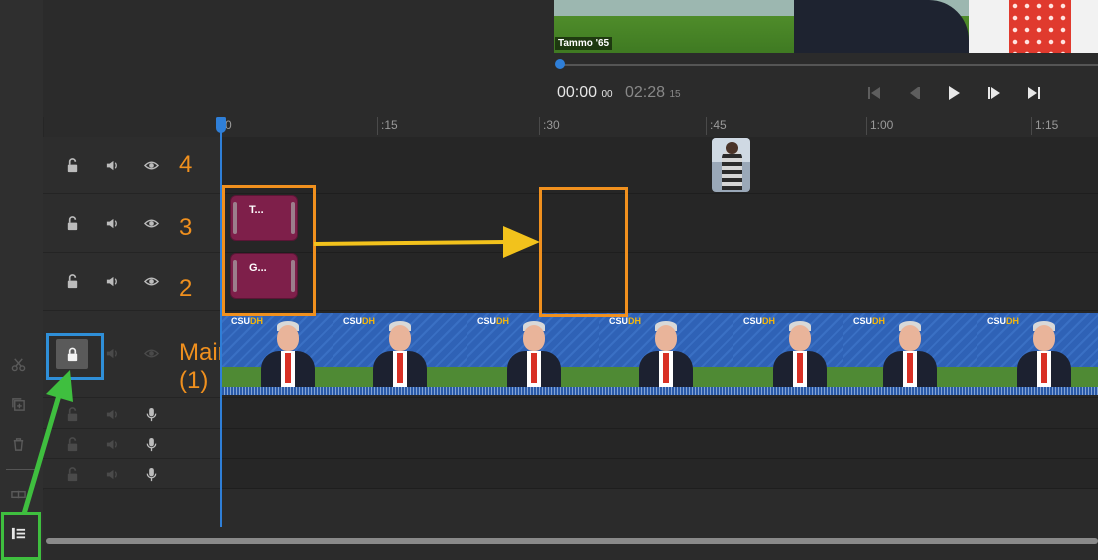 The width and height of the screenshot is (1098, 560). I want to click on scissors-icon, so click(18, 364).